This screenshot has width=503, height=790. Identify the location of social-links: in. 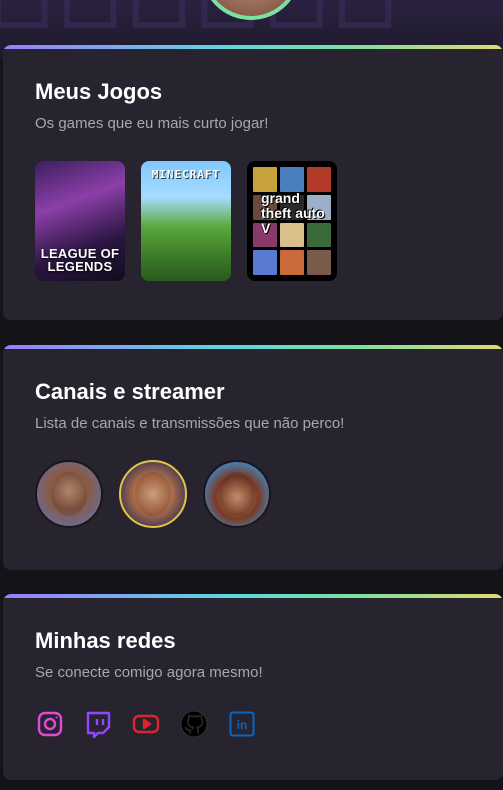
(146, 724).